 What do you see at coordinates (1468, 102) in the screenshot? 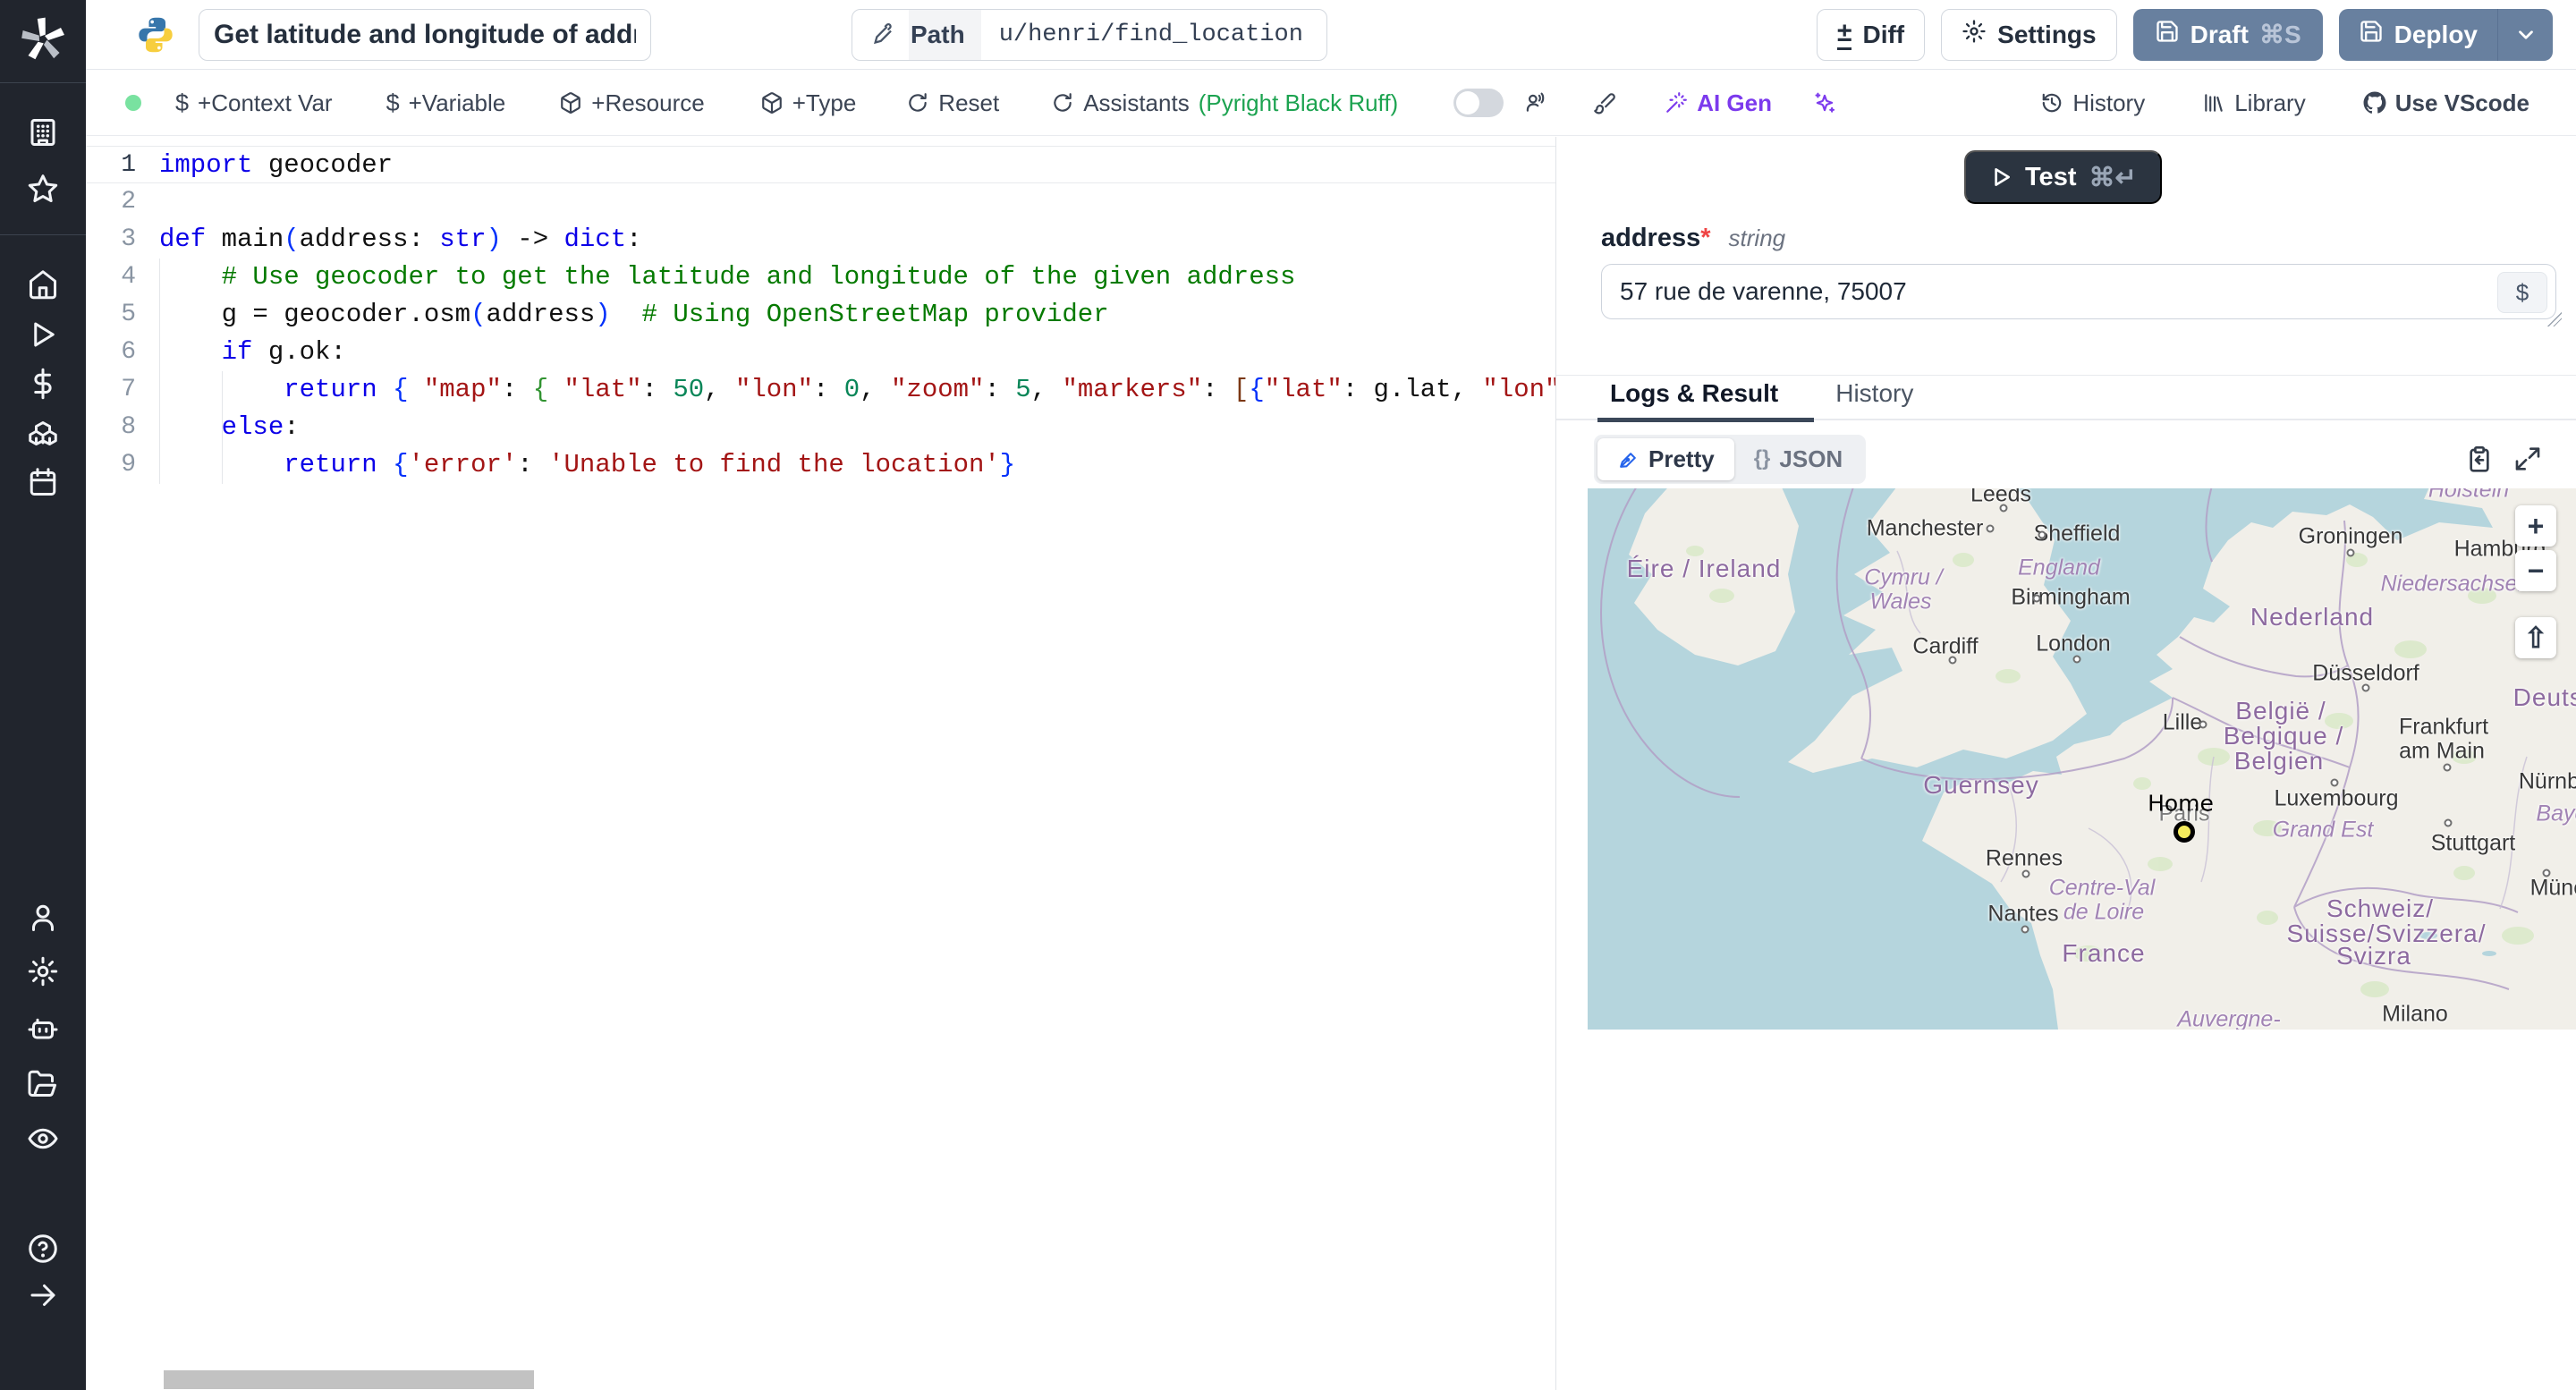
I see `toggle-knob` at bounding box center [1468, 102].